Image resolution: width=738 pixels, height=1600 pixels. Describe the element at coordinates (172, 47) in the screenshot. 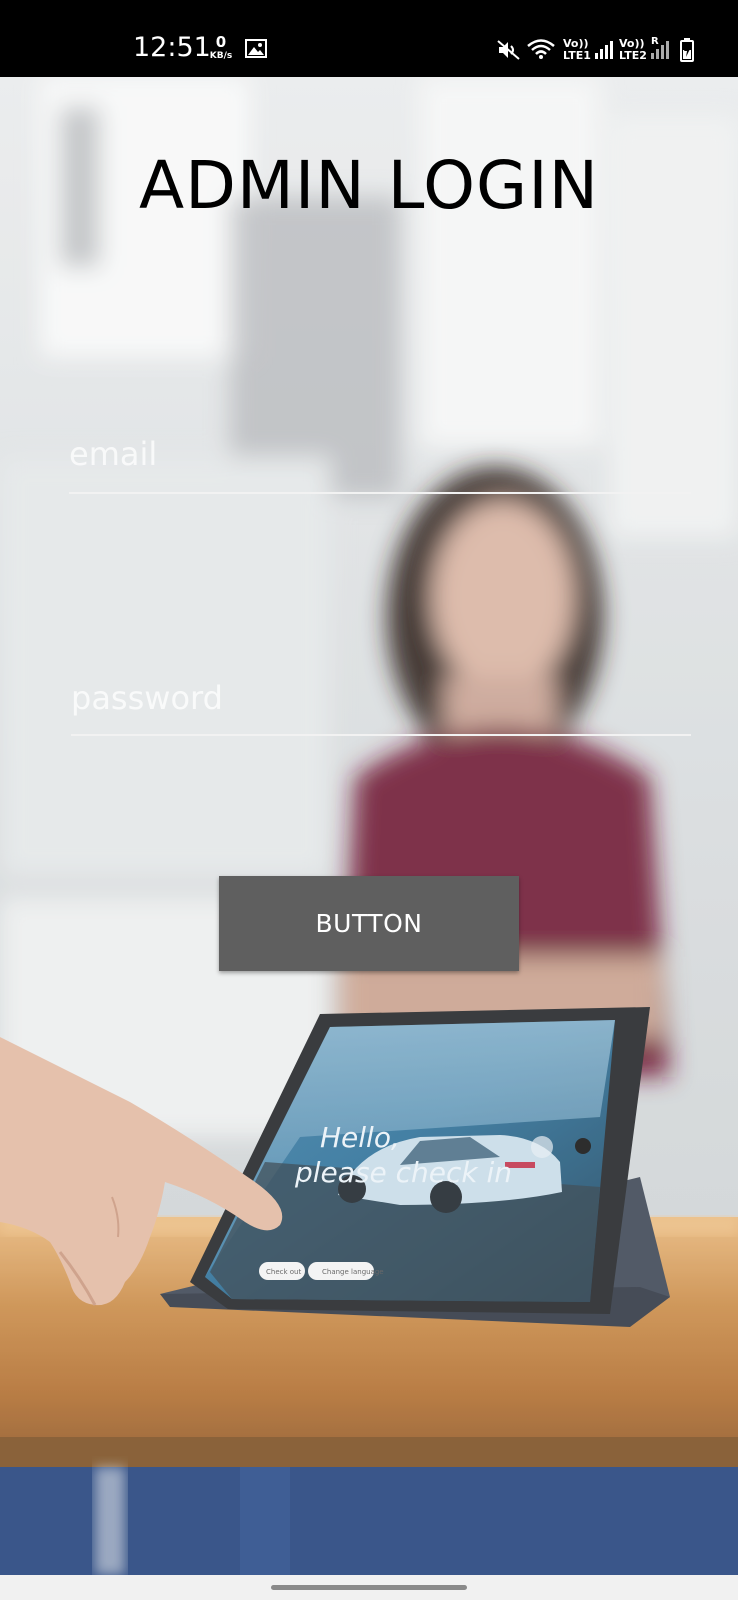

I see `clock: 12:51` at that location.